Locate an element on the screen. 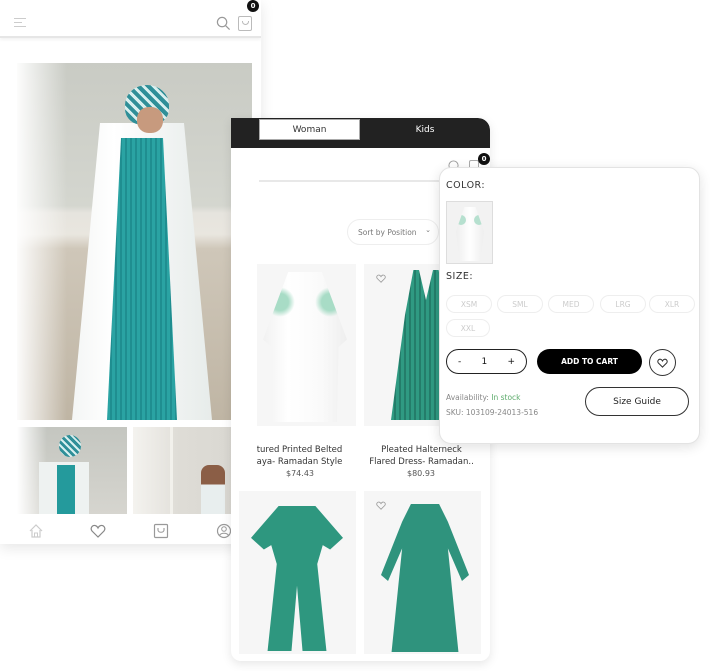 This screenshot has width=710, height=671. tab-woman: Woman is located at coordinates (309, 129).